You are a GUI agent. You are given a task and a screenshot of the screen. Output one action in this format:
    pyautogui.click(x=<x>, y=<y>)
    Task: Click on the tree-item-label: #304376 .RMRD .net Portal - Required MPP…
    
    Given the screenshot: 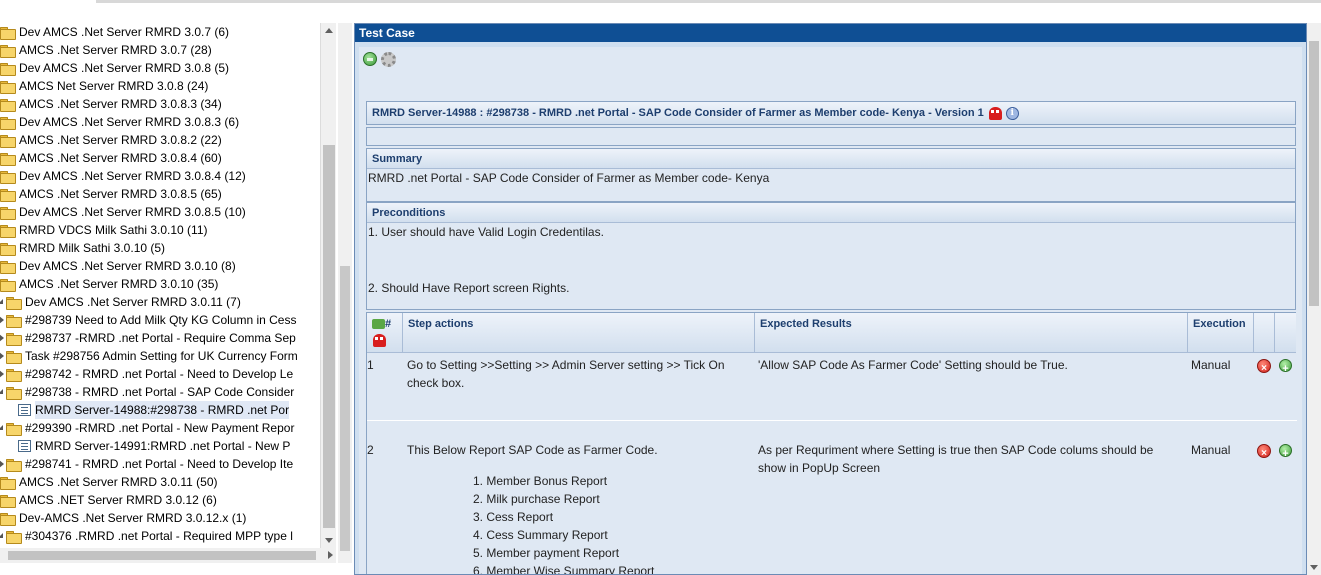 What is the action you would take?
    pyautogui.click(x=159, y=536)
    